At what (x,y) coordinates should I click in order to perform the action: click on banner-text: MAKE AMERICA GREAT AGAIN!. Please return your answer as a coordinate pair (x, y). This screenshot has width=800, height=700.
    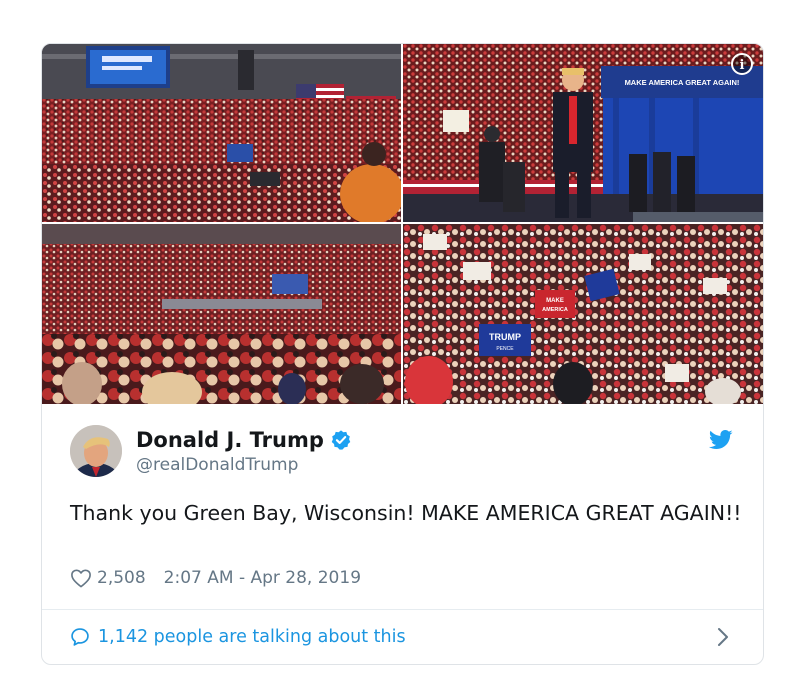
    Looking at the image, I should click on (682, 82).